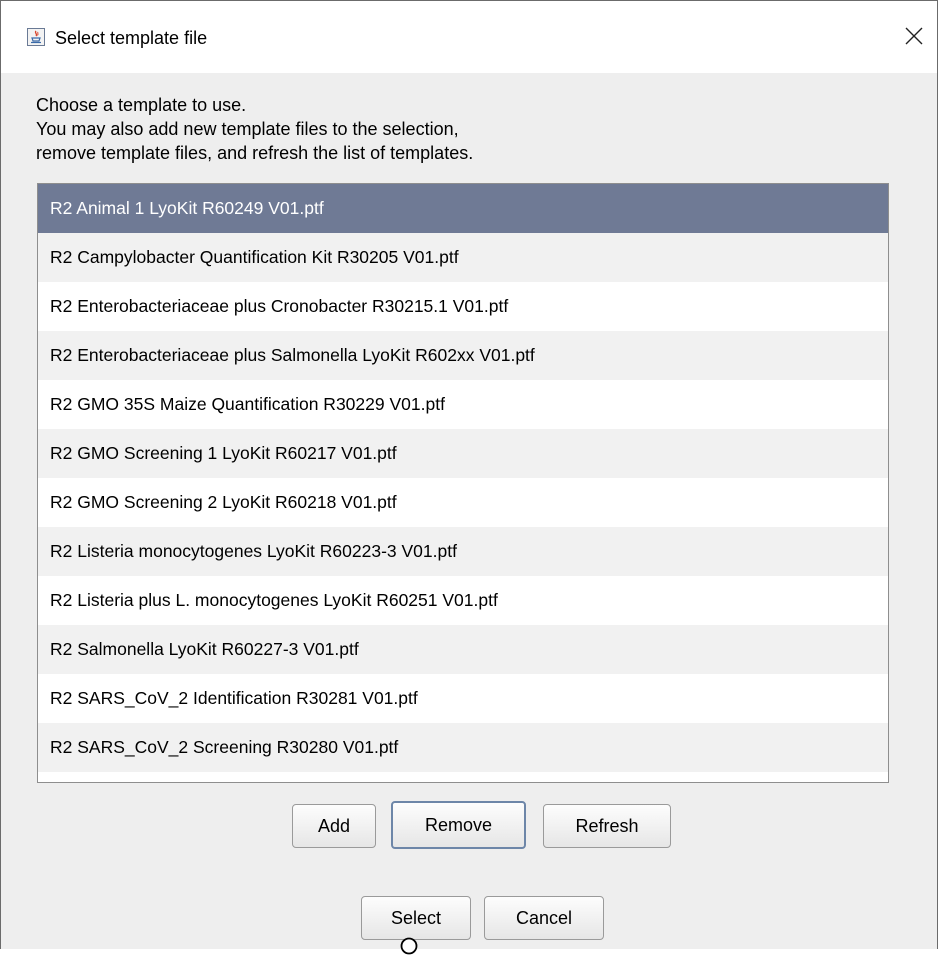 The image size is (940, 956). I want to click on list-item: R2 Salmonella LyoKit R60227-3 V01.ptf, so click(463, 649).